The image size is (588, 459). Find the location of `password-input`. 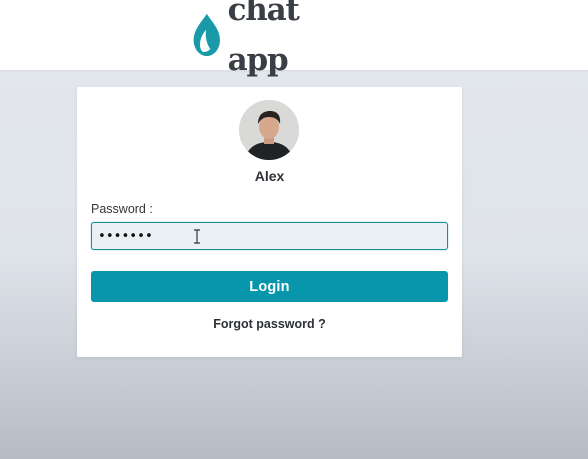

password-input is located at coordinates (269, 236).